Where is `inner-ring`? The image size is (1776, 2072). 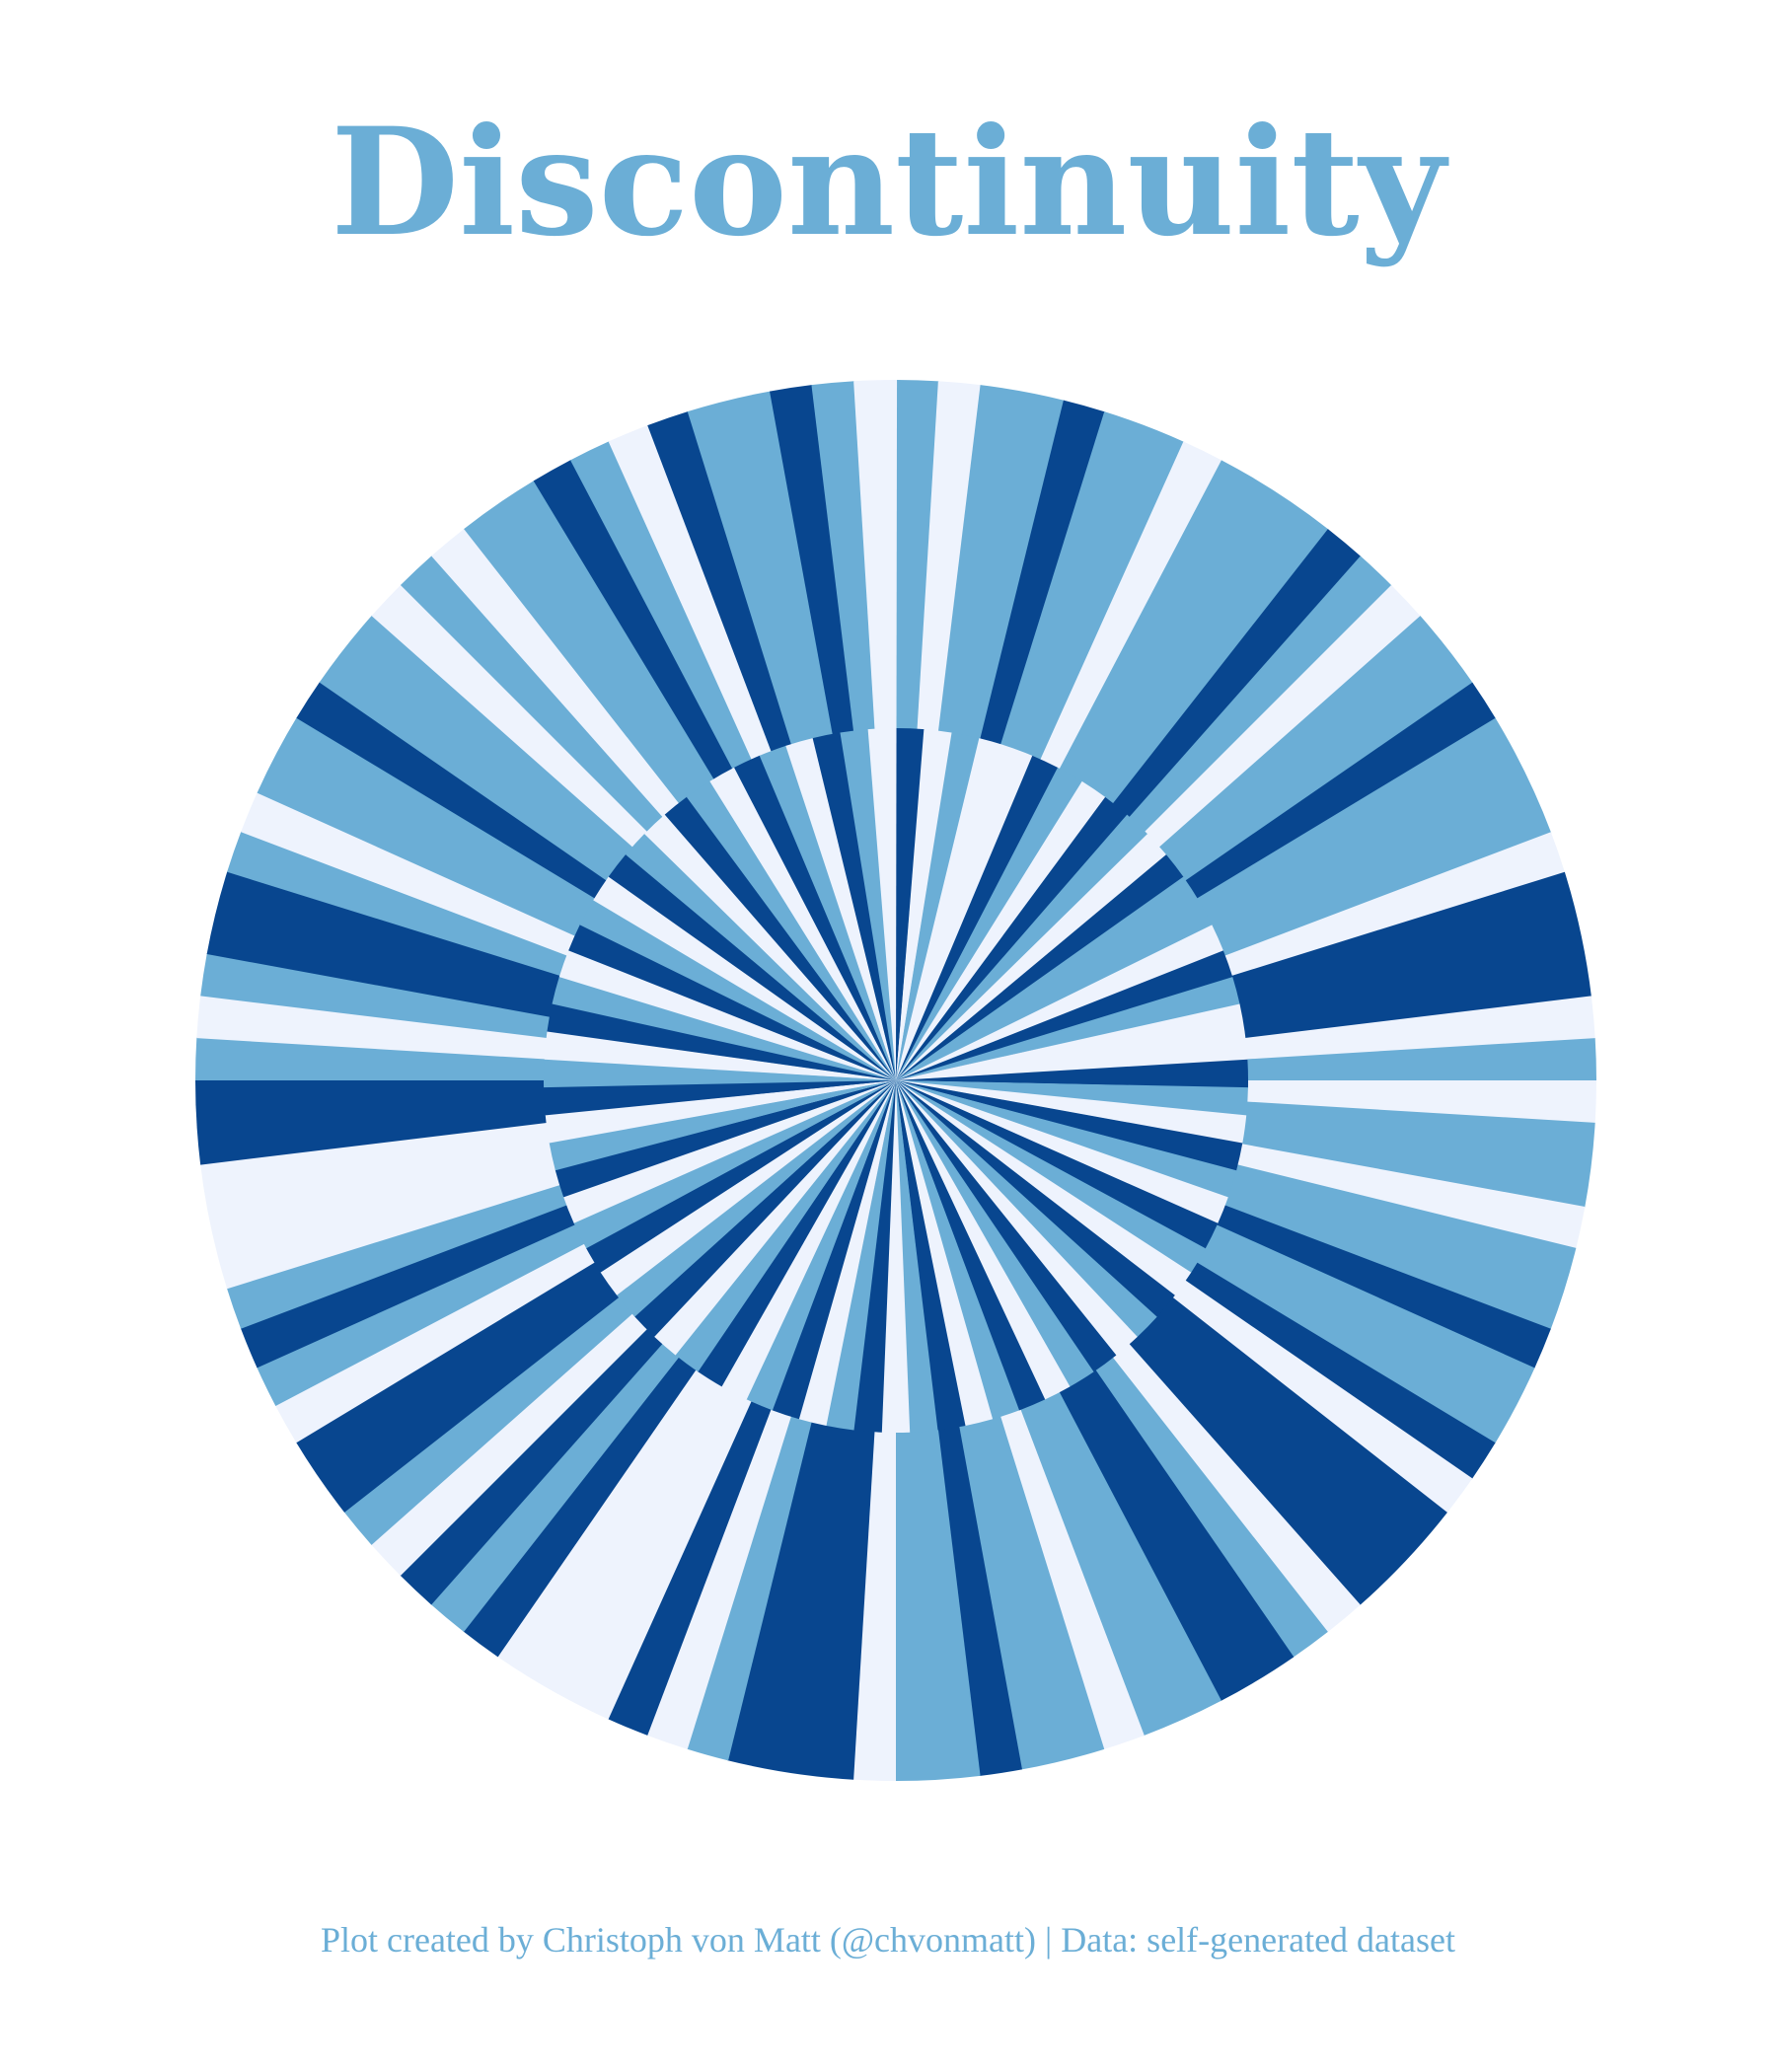
inner-ring is located at coordinates (896, 1081).